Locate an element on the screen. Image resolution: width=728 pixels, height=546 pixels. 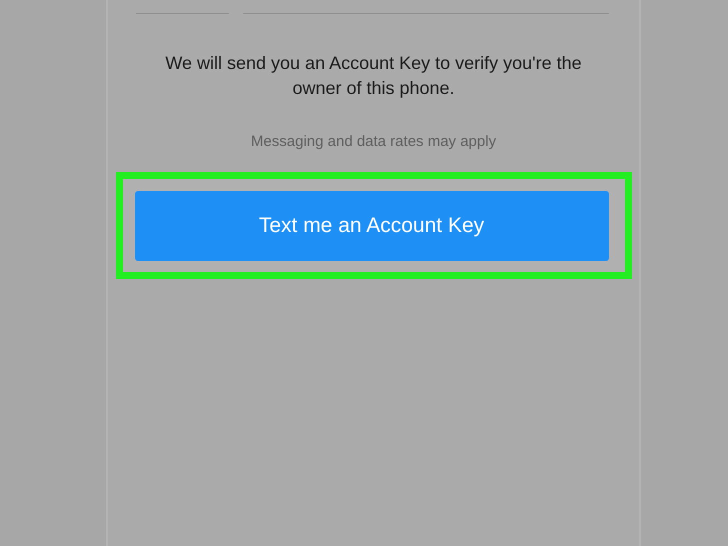
send-key-button: Text me an Account Key is located at coordinates (371, 225).